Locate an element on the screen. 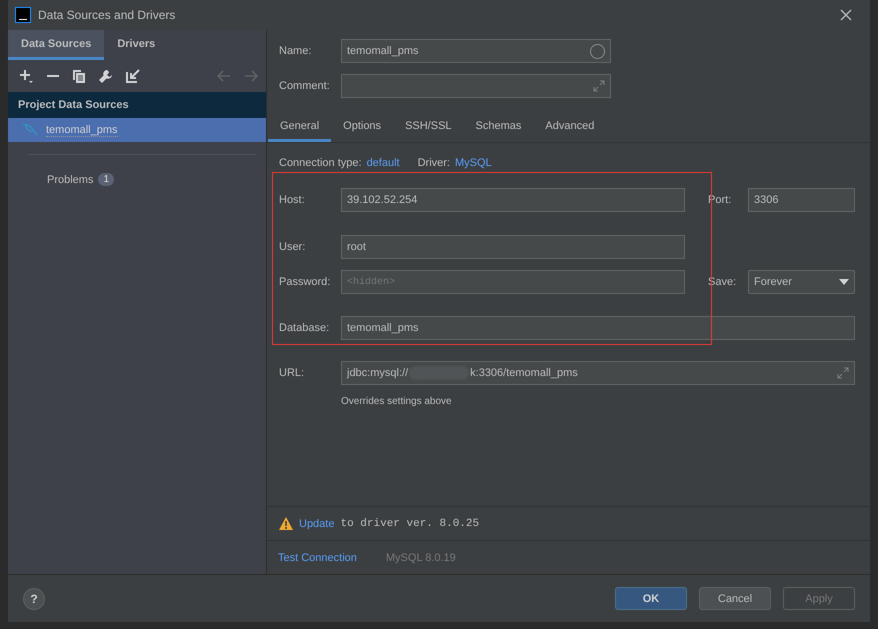 The image size is (878, 629). settings-tab: SSH/SSL is located at coordinates (428, 127).